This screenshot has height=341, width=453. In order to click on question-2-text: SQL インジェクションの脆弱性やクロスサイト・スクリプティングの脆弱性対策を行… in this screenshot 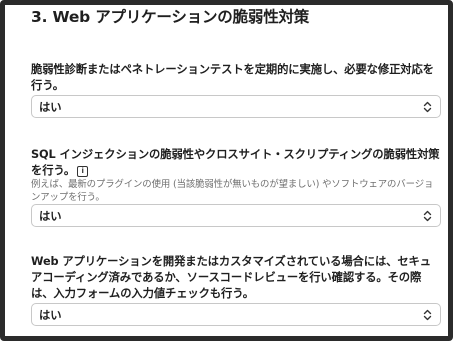, I will do `click(235, 162)`.